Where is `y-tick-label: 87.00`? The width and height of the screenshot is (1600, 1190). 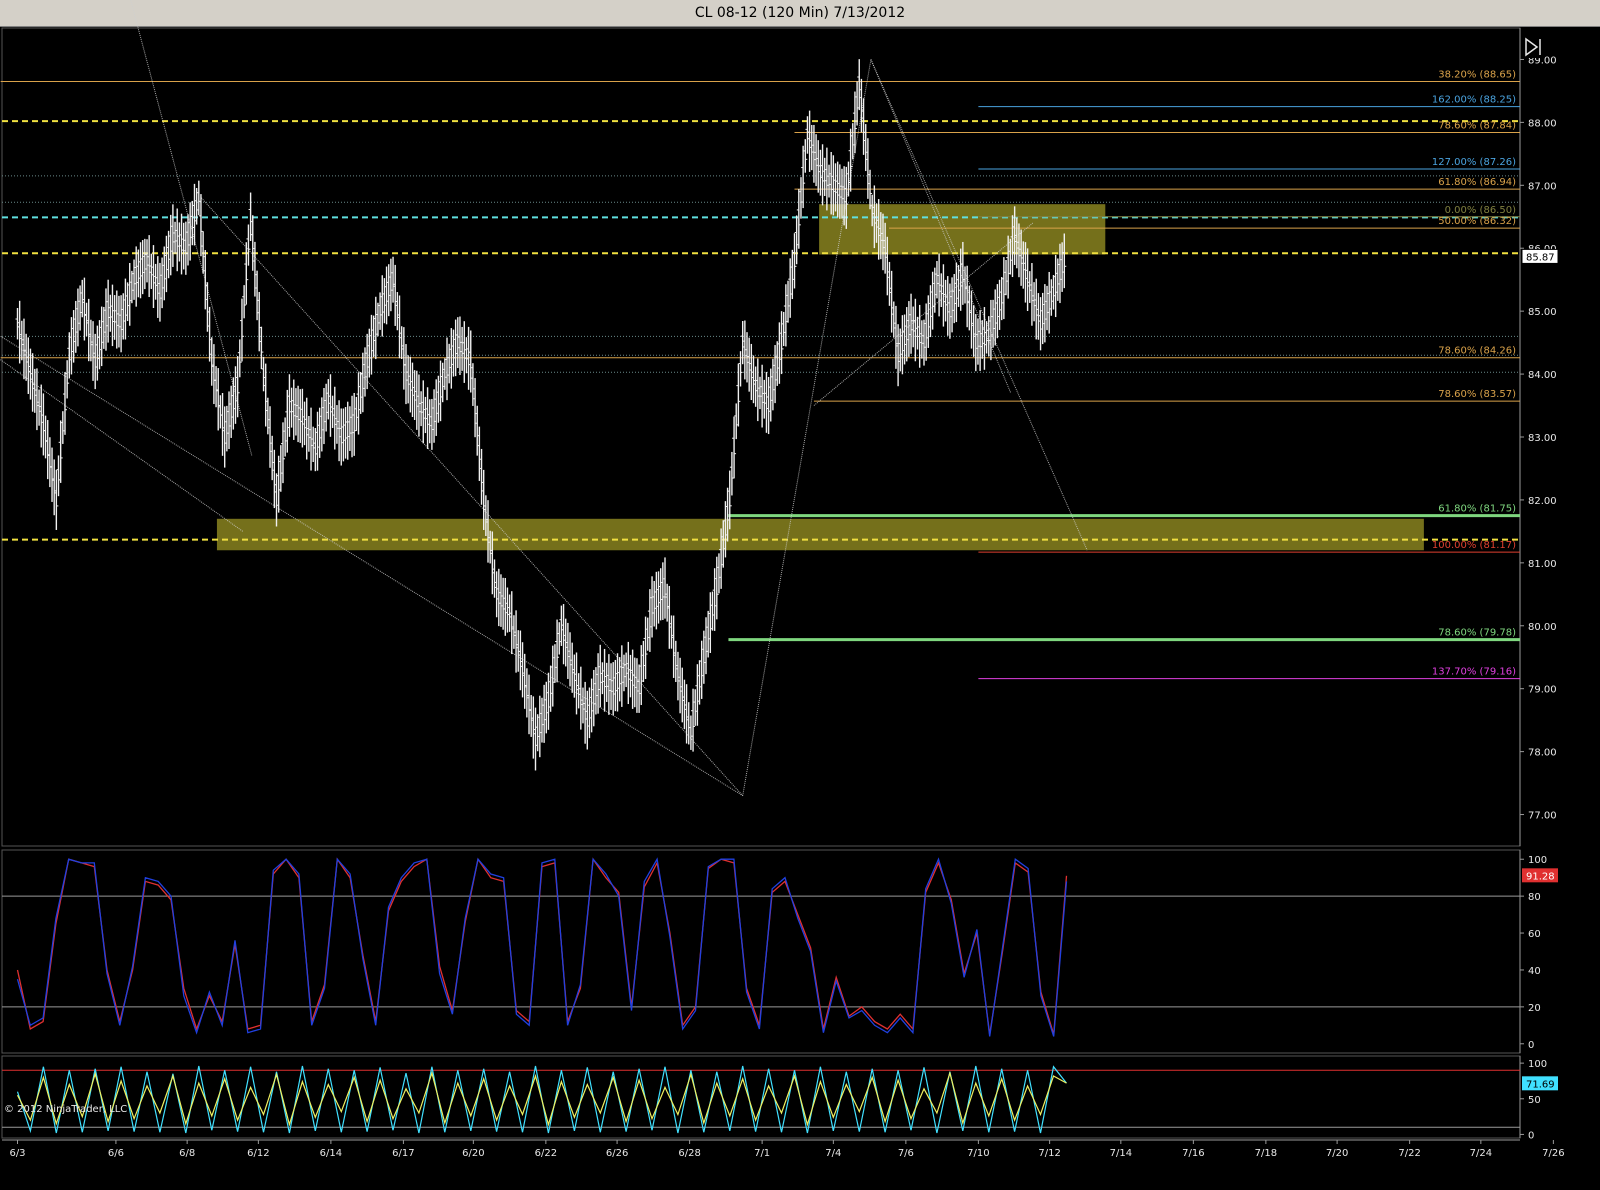 y-tick-label: 87.00 is located at coordinates (1542, 186).